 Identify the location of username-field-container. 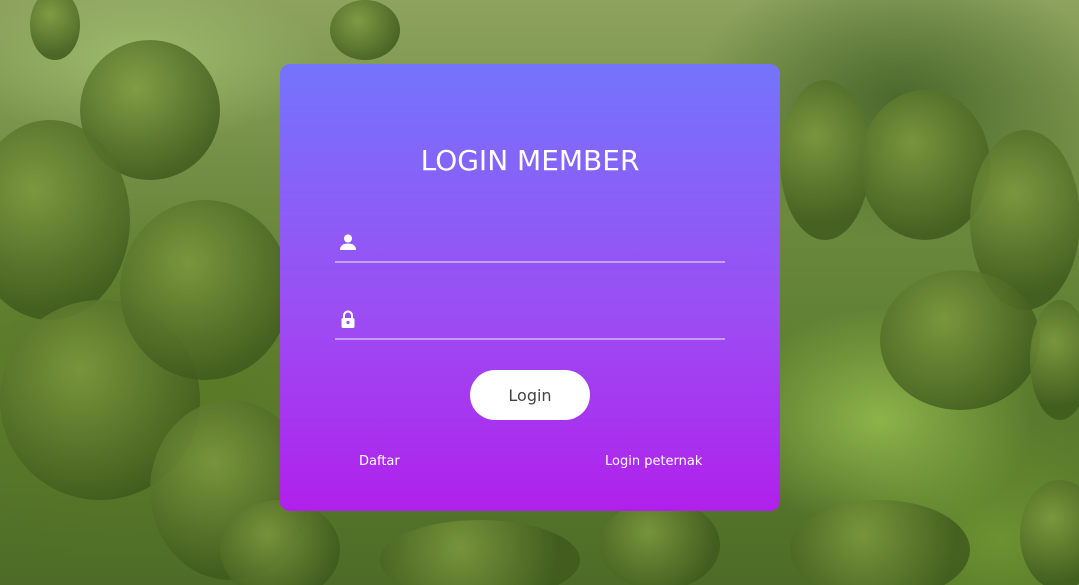
(530, 242).